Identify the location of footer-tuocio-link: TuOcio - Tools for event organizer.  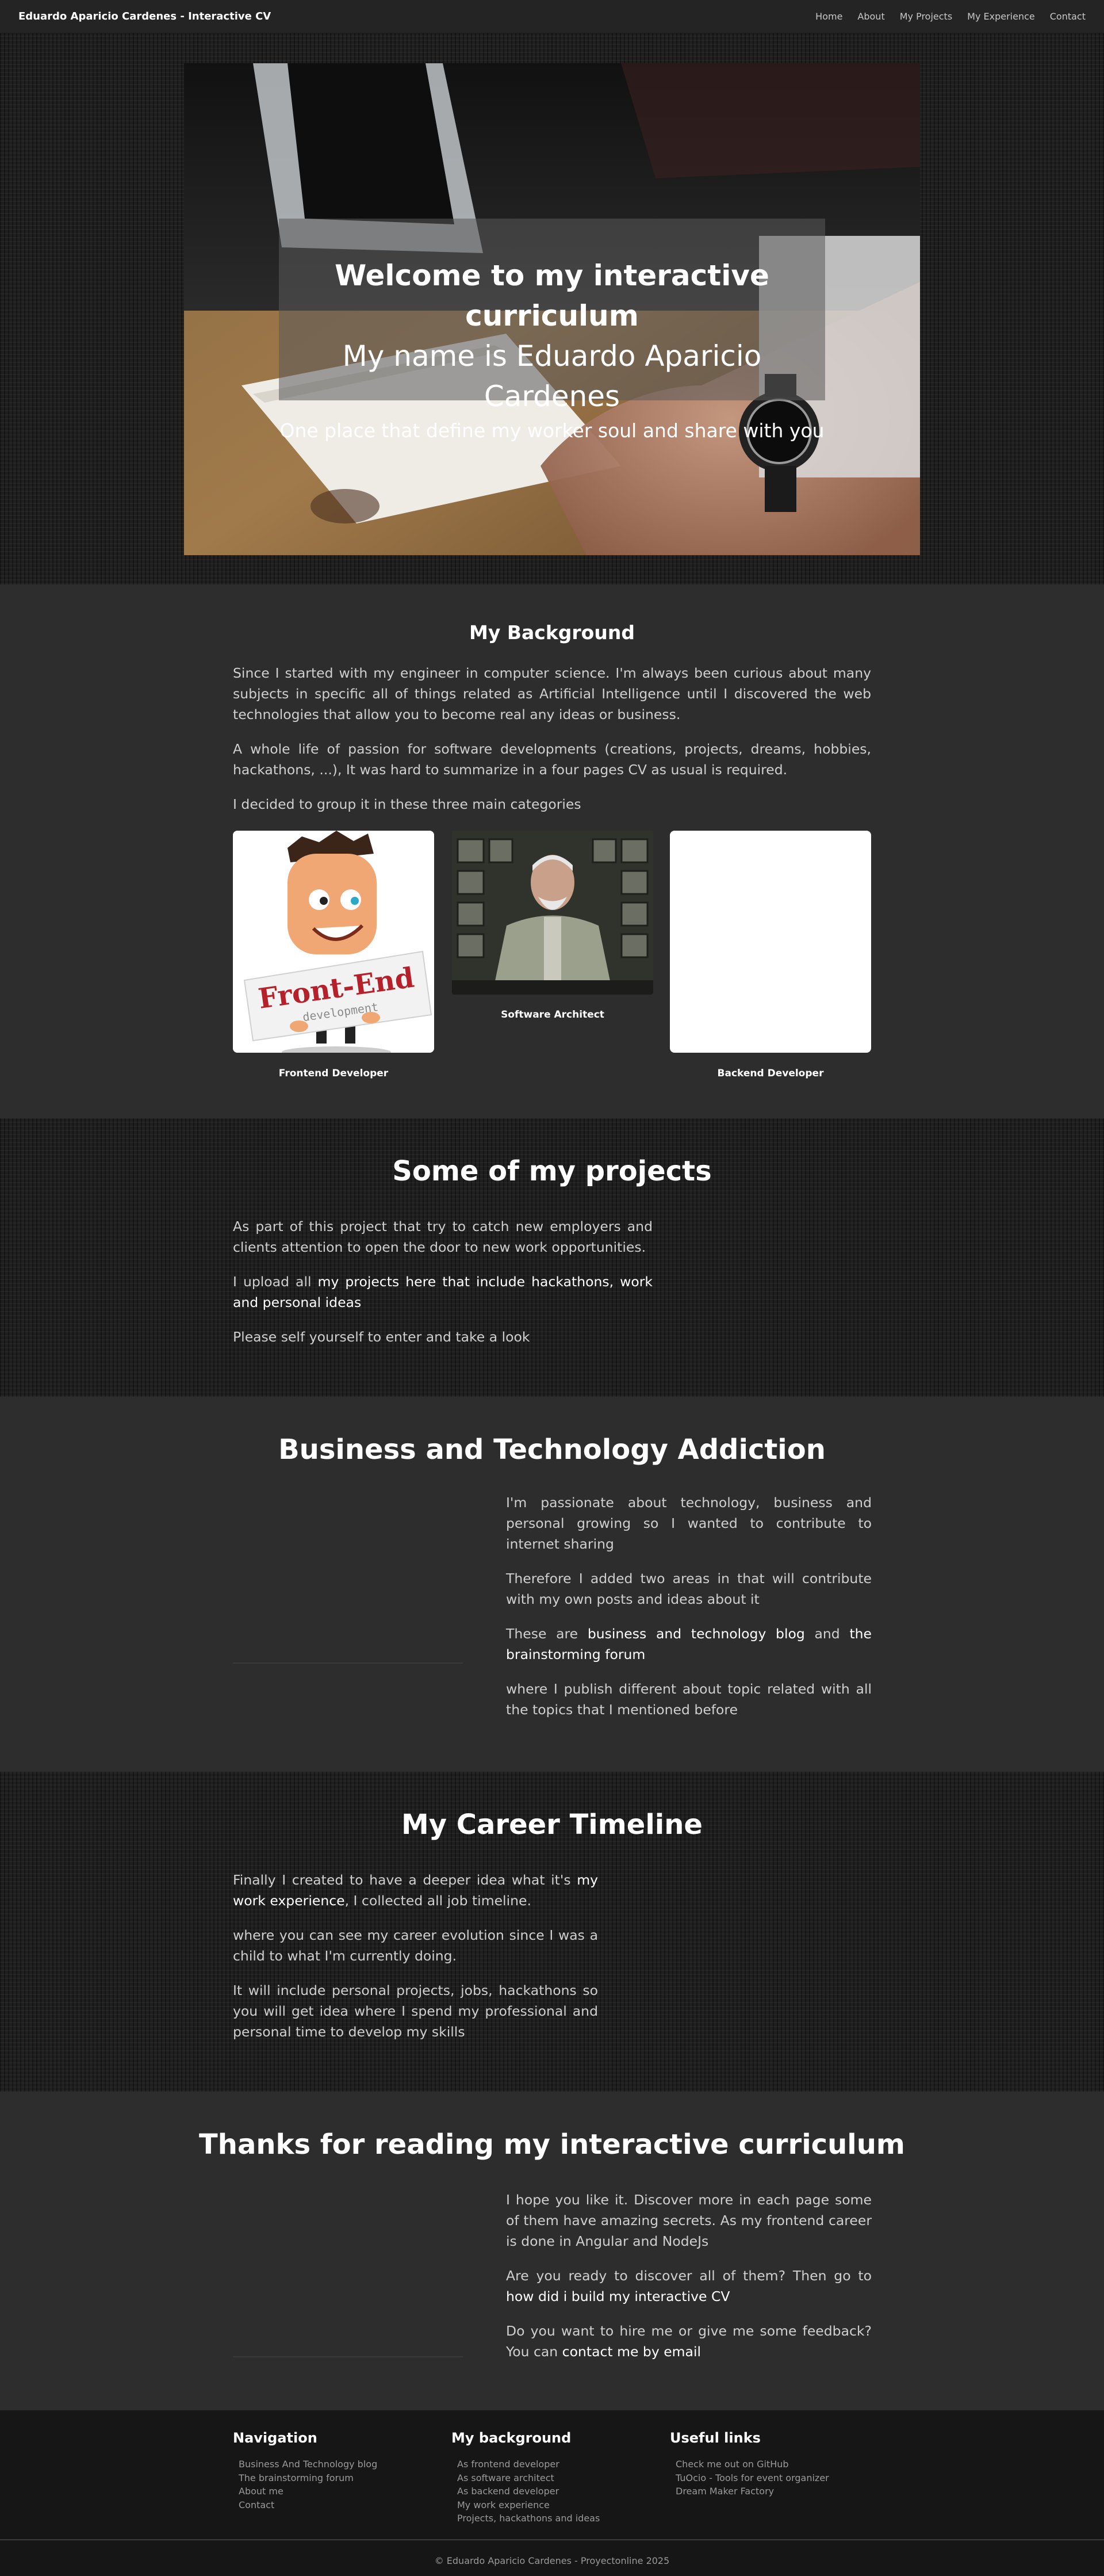
(752, 2477).